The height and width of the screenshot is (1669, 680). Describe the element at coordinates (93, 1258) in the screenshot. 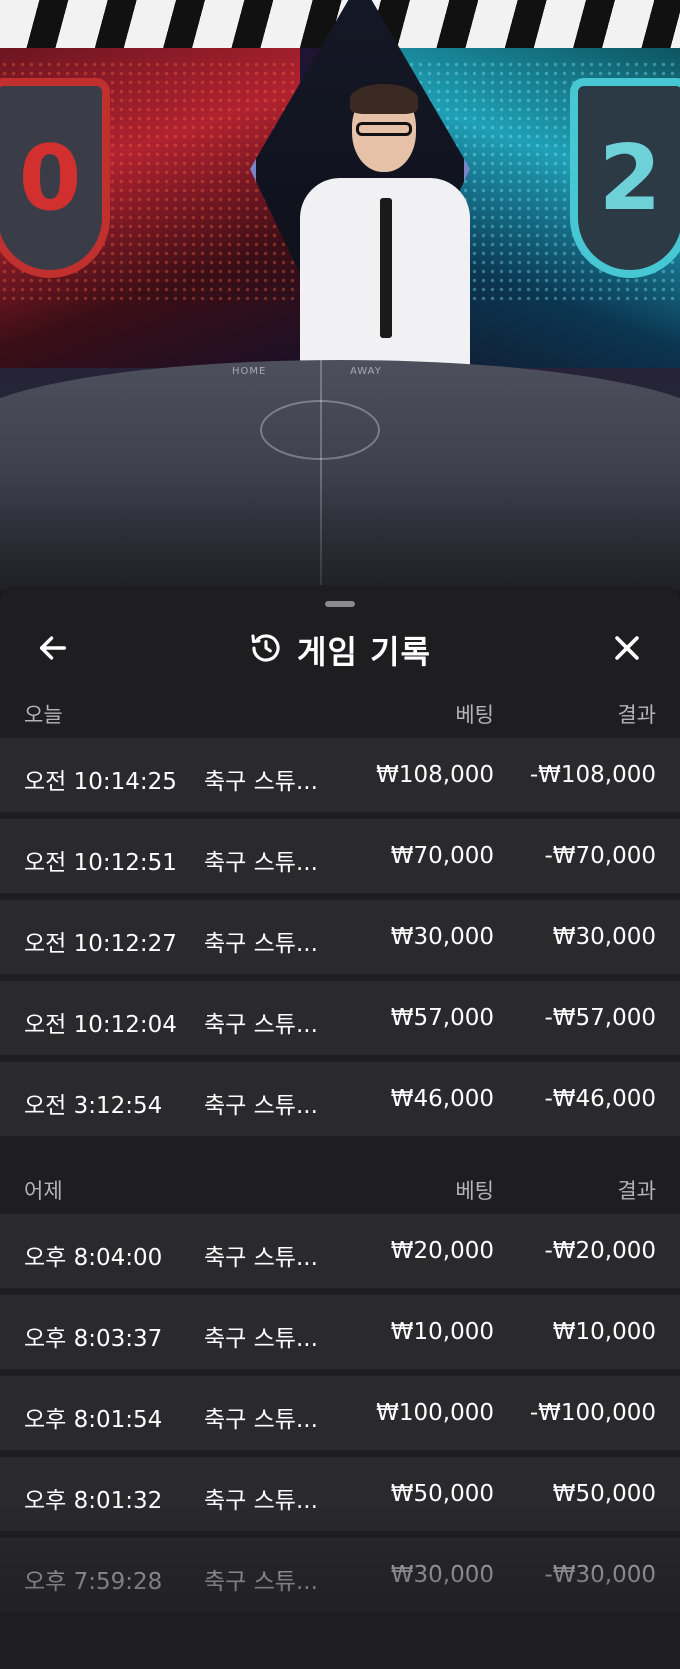

I see `row-time: 오후 8:04:00` at that location.